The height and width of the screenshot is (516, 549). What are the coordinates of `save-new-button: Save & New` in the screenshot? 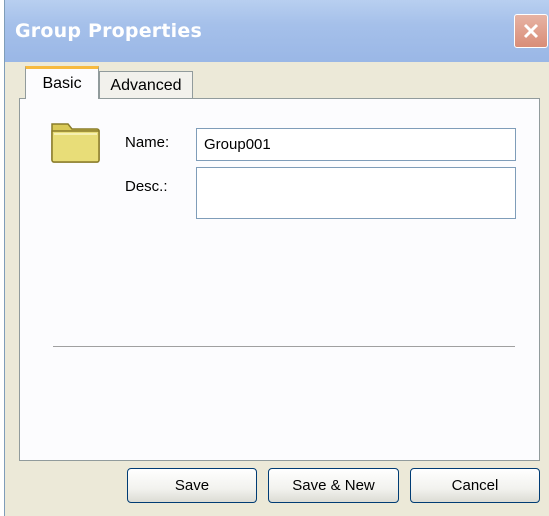 It's located at (333, 485).